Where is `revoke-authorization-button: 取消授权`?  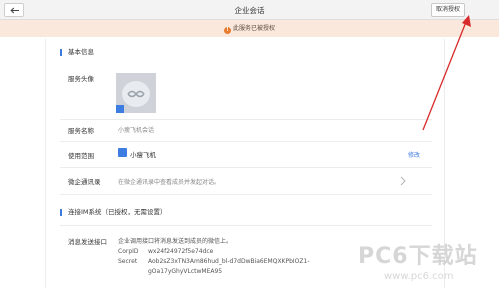 revoke-authorization-button: 取消授权 is located at coordinates (448, 10).